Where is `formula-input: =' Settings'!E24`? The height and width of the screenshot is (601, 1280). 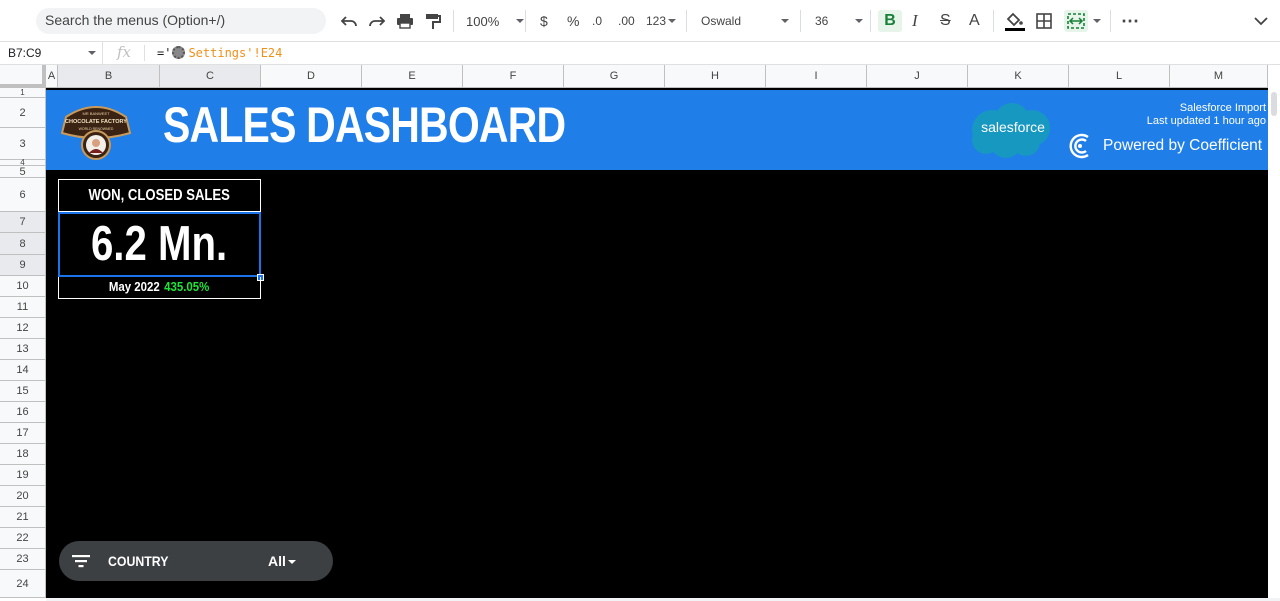 formula-input: =' Settings'!E24 is located at coordinates (219, 53).